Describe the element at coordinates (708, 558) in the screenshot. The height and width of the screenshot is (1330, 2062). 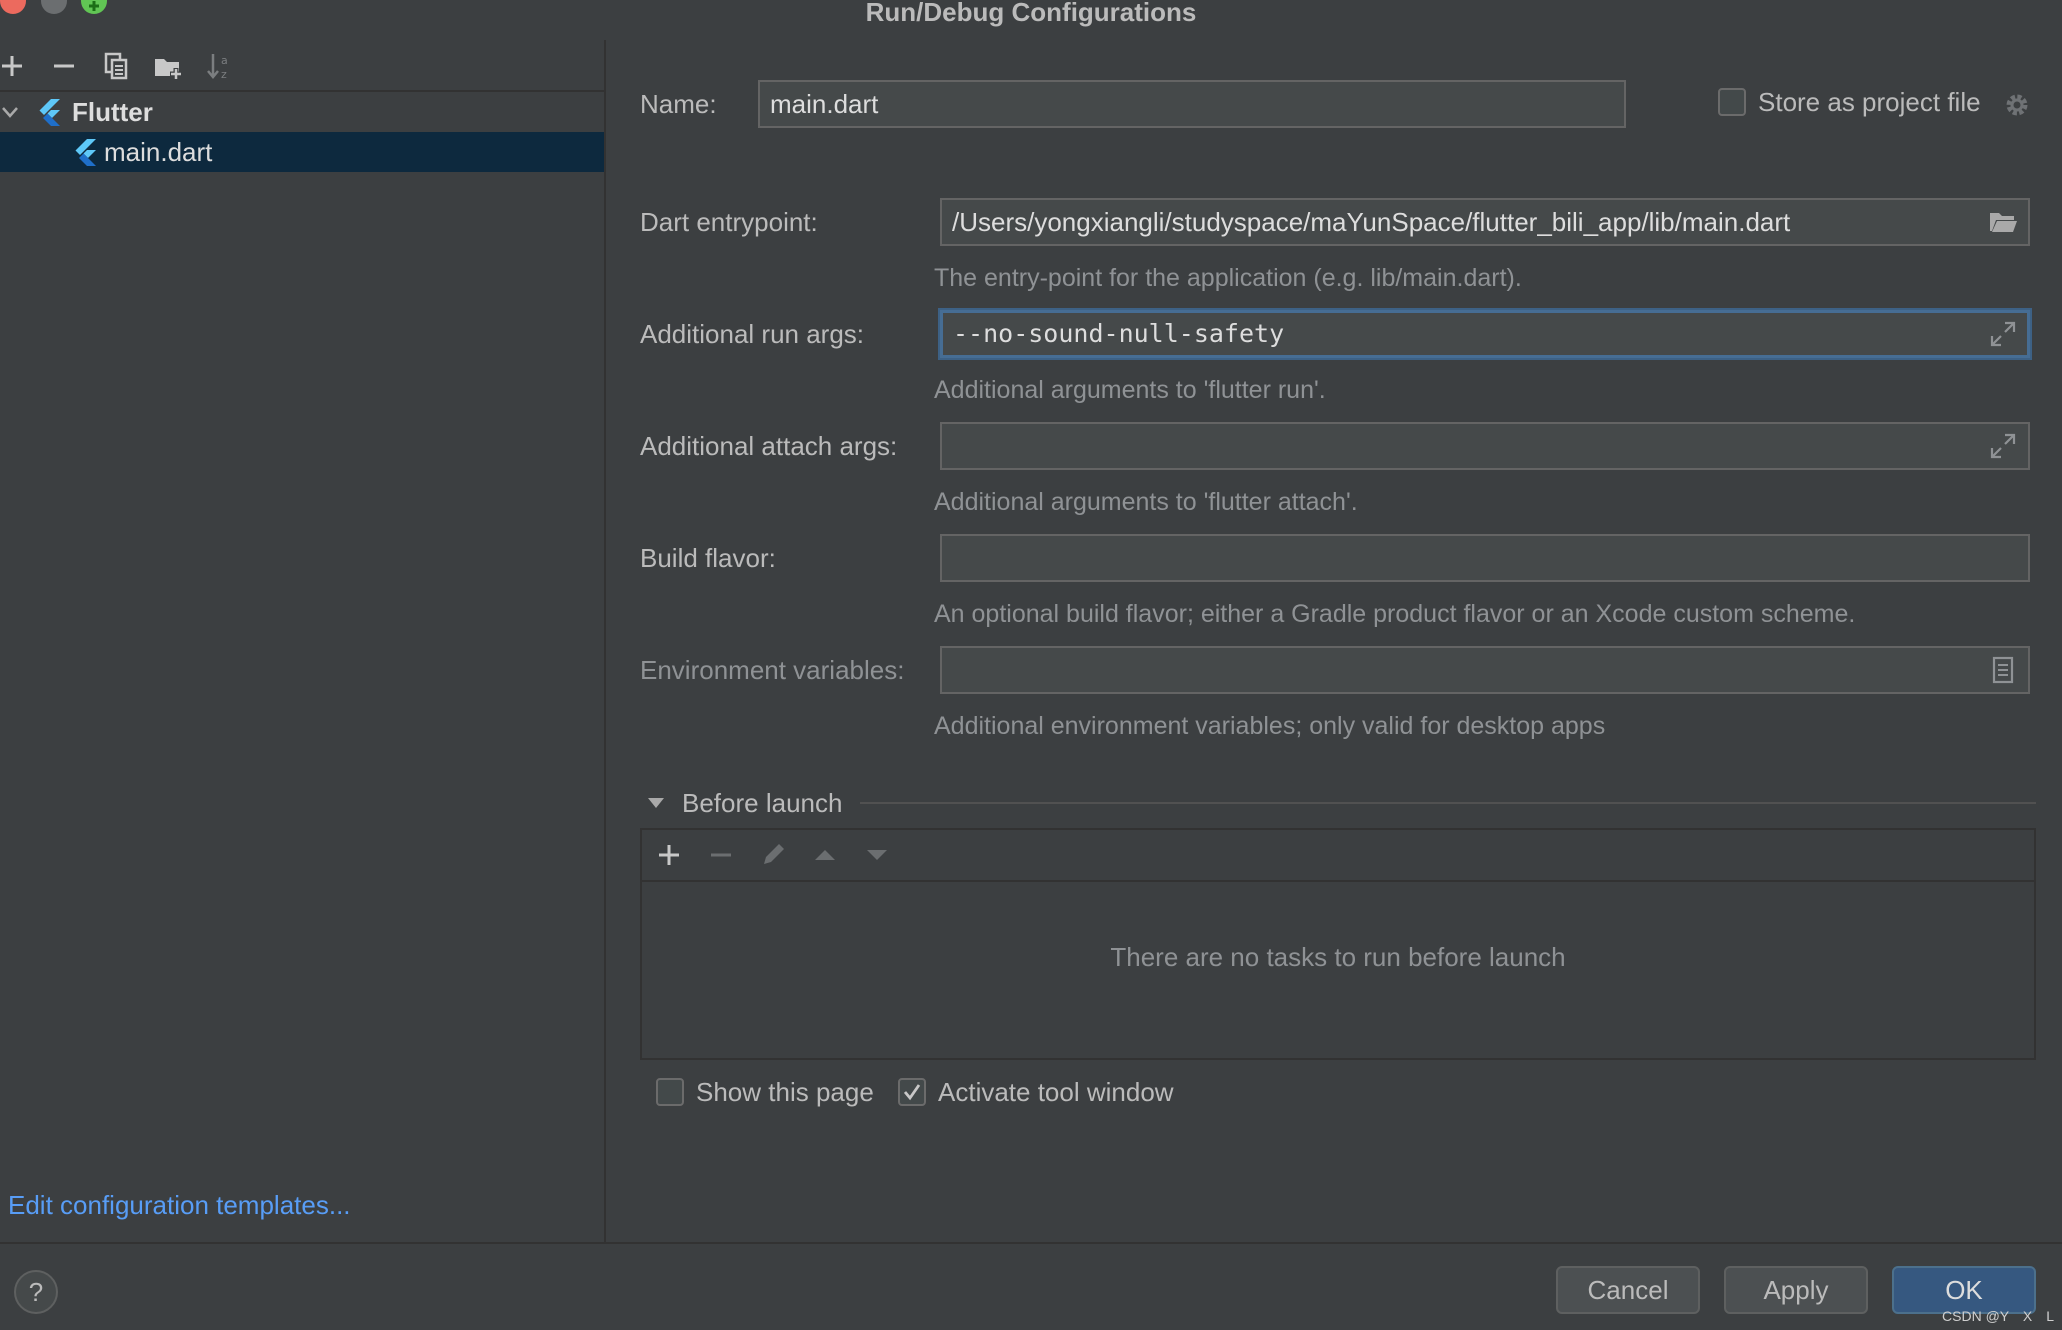
I see `build-flavor-label: Build flavor:` at that location.